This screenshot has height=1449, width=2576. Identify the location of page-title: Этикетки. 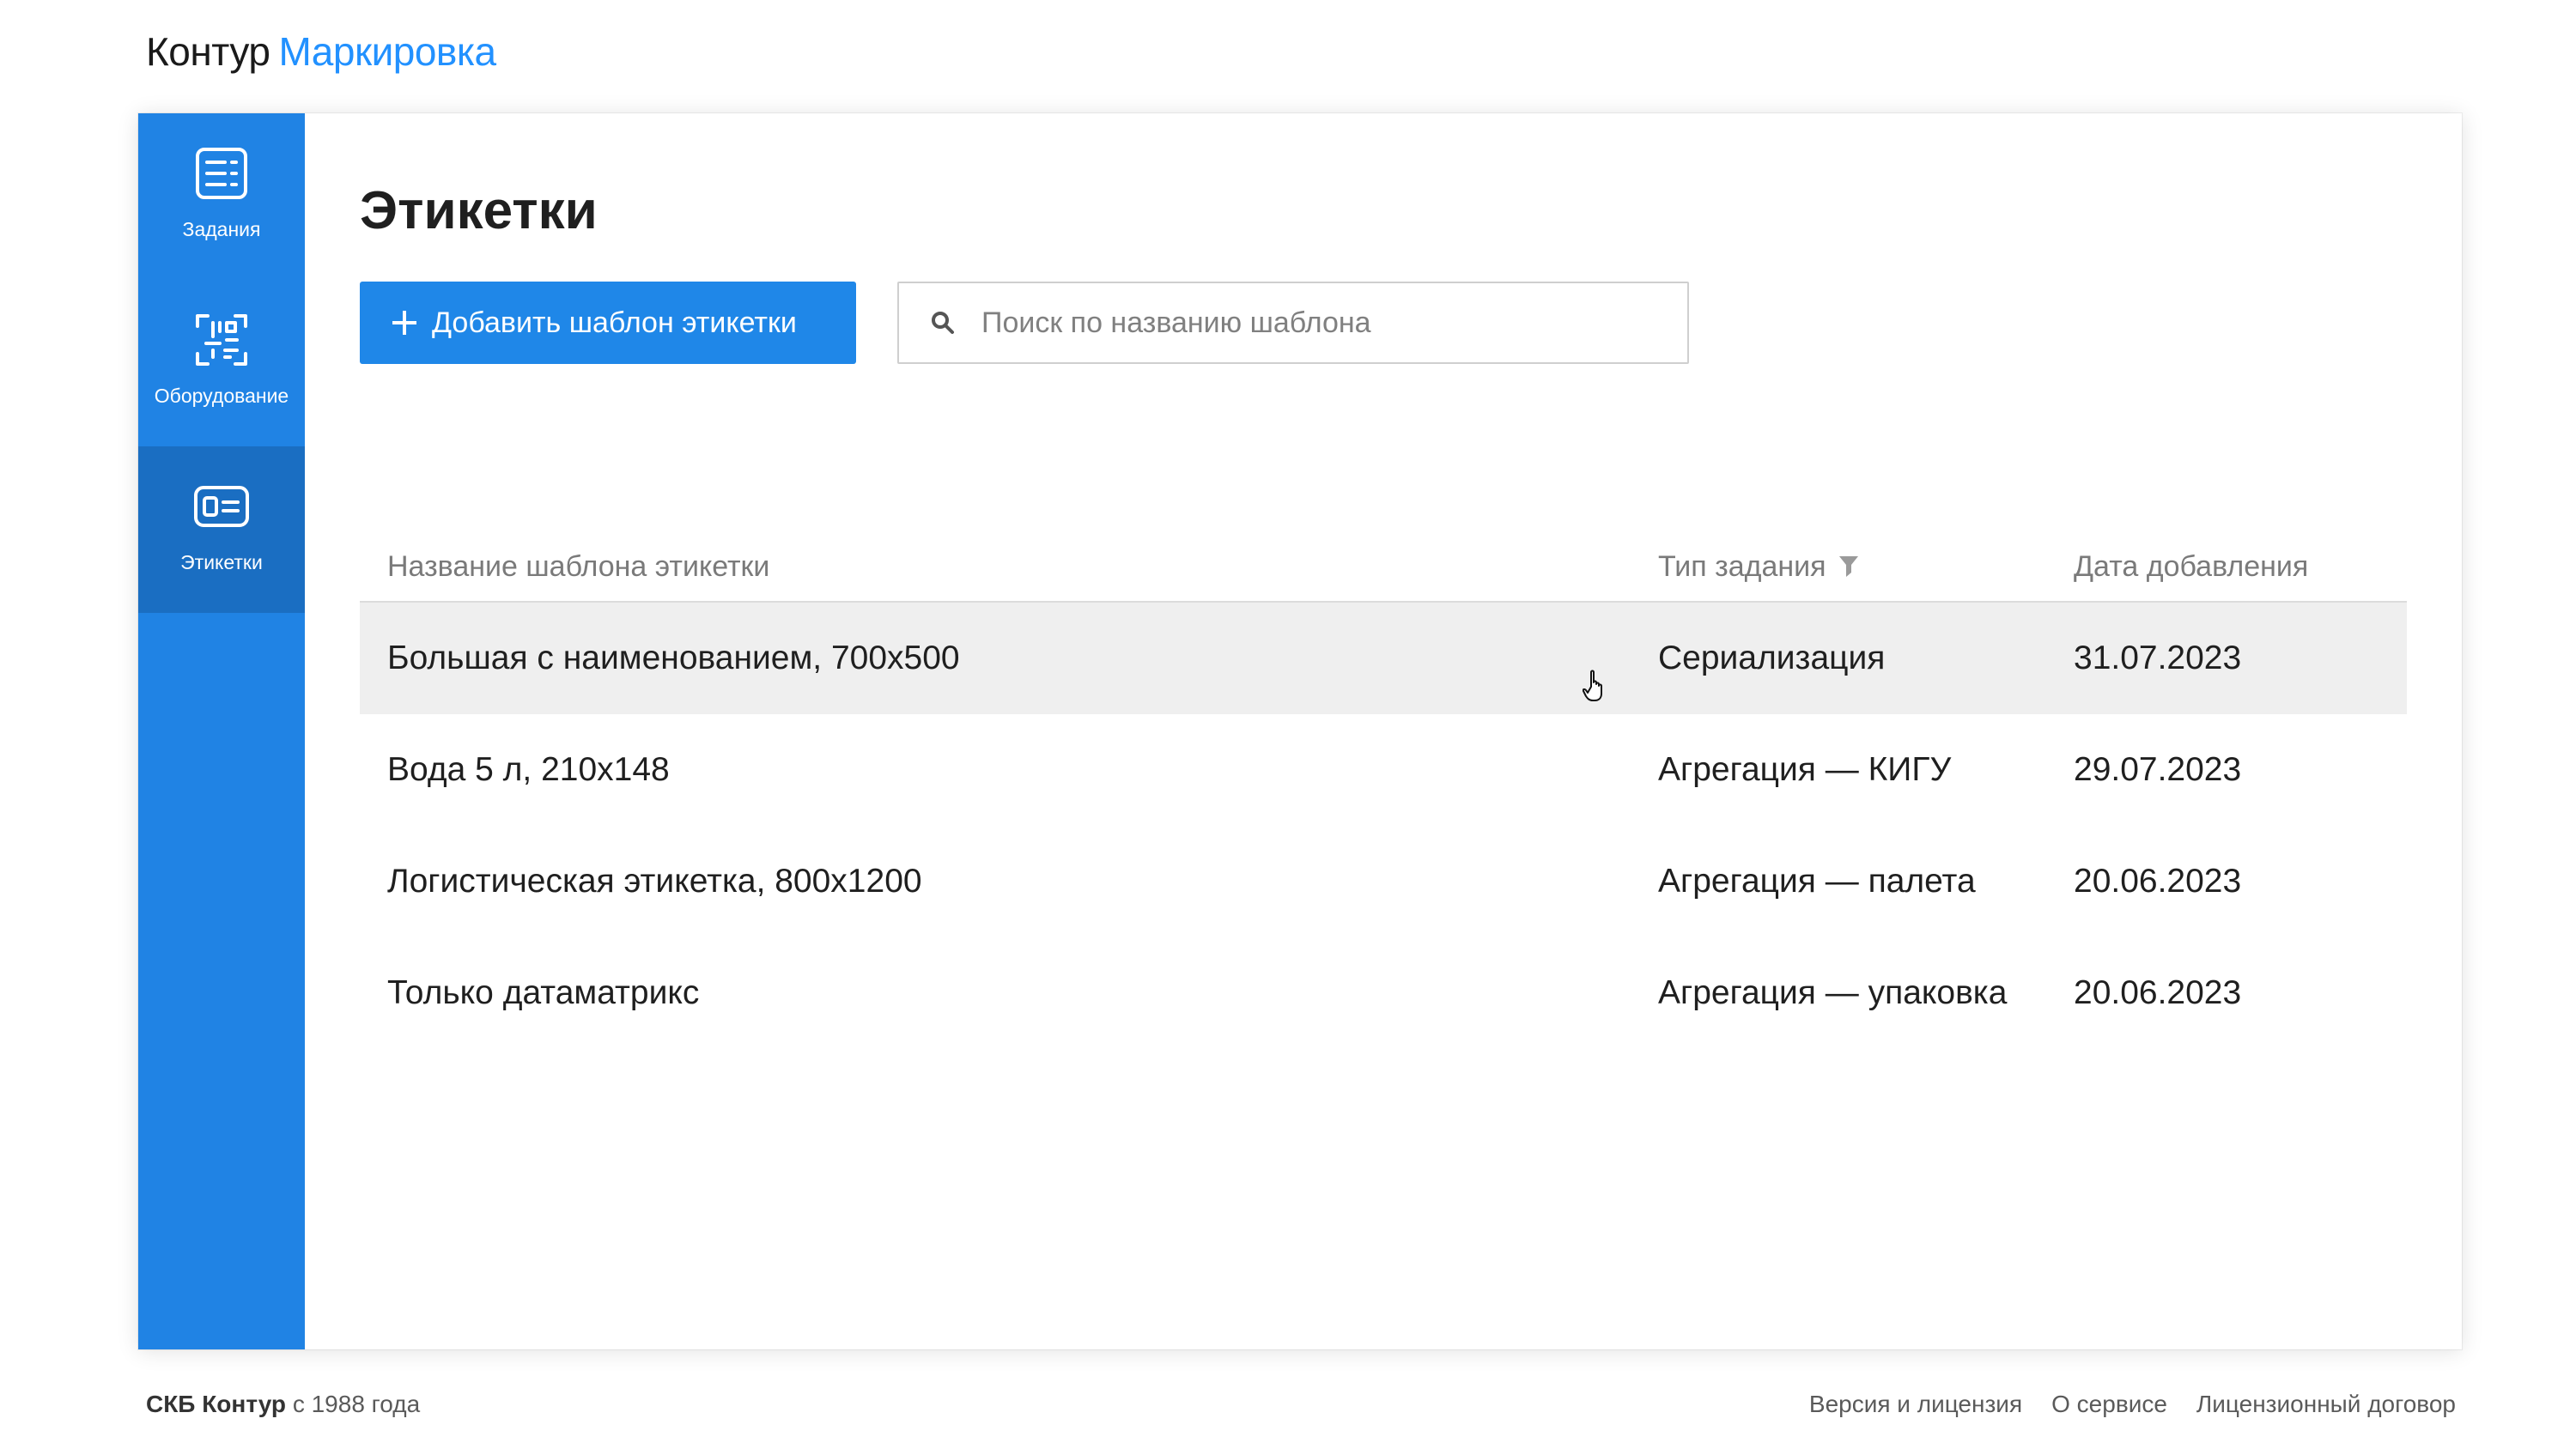
(479, 210).